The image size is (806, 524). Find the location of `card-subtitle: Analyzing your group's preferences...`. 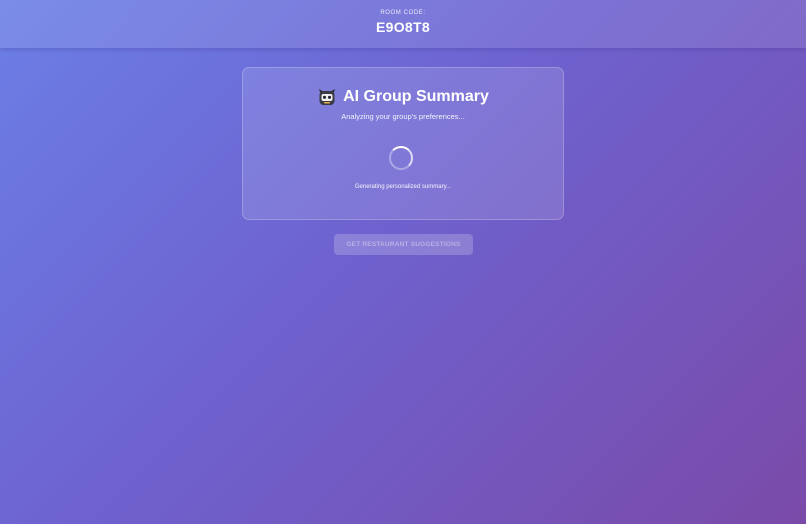

card-subtitle: Analyzing your group's preferences... is located at coordinates (403, 116).